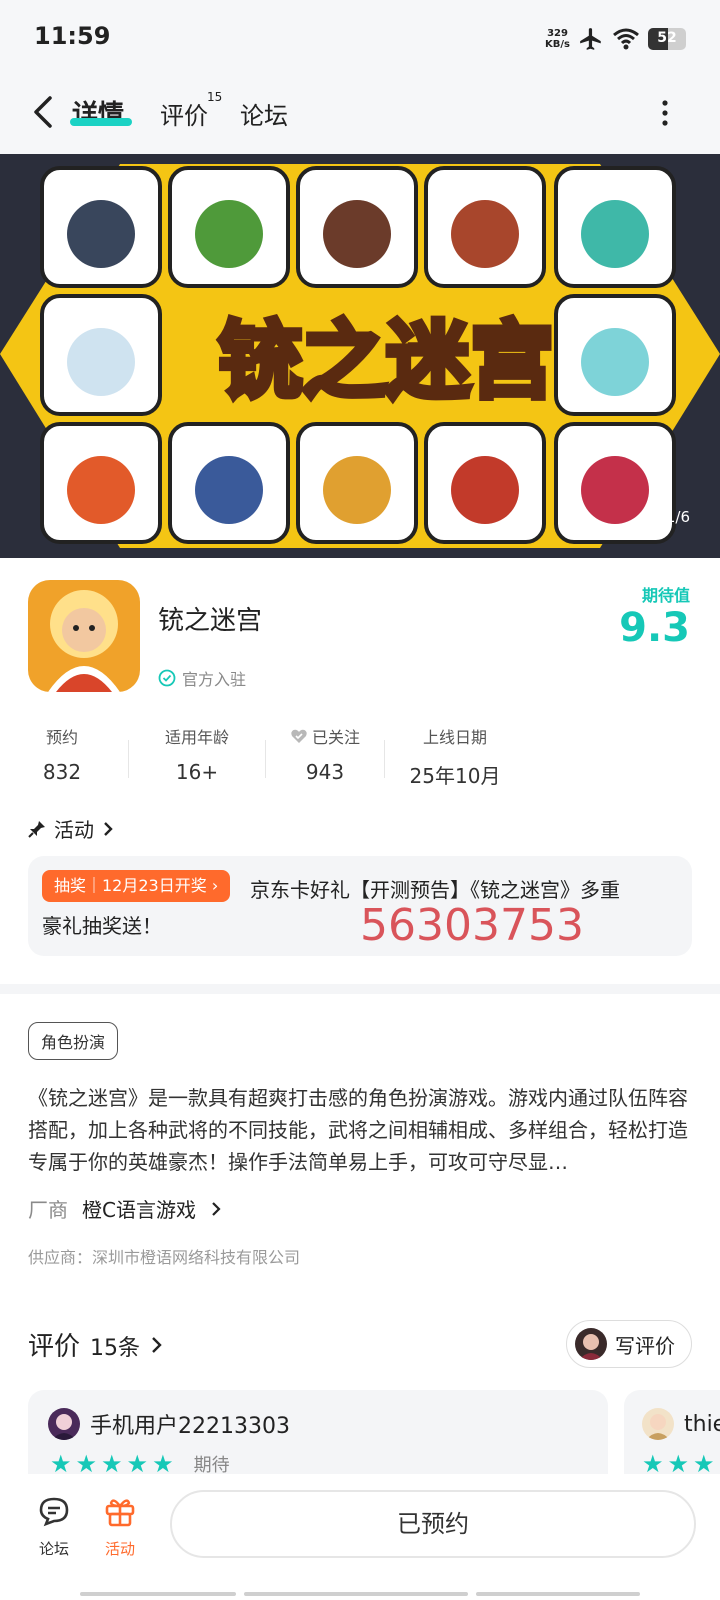 This screenshot has height=1600, width=720. Describe the element at coordinates (335, 737) in the screenshot. I see `stat-label: 已关注` at that location.